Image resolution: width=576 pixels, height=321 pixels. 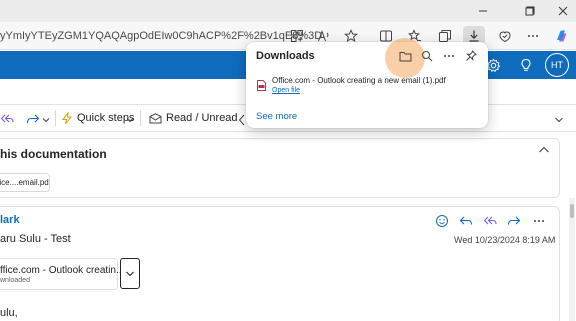 What do you see at coordinates (405, 56) in the screenshot?
I see `open-downloads-folder-icon` at bounding box center [405, 56].